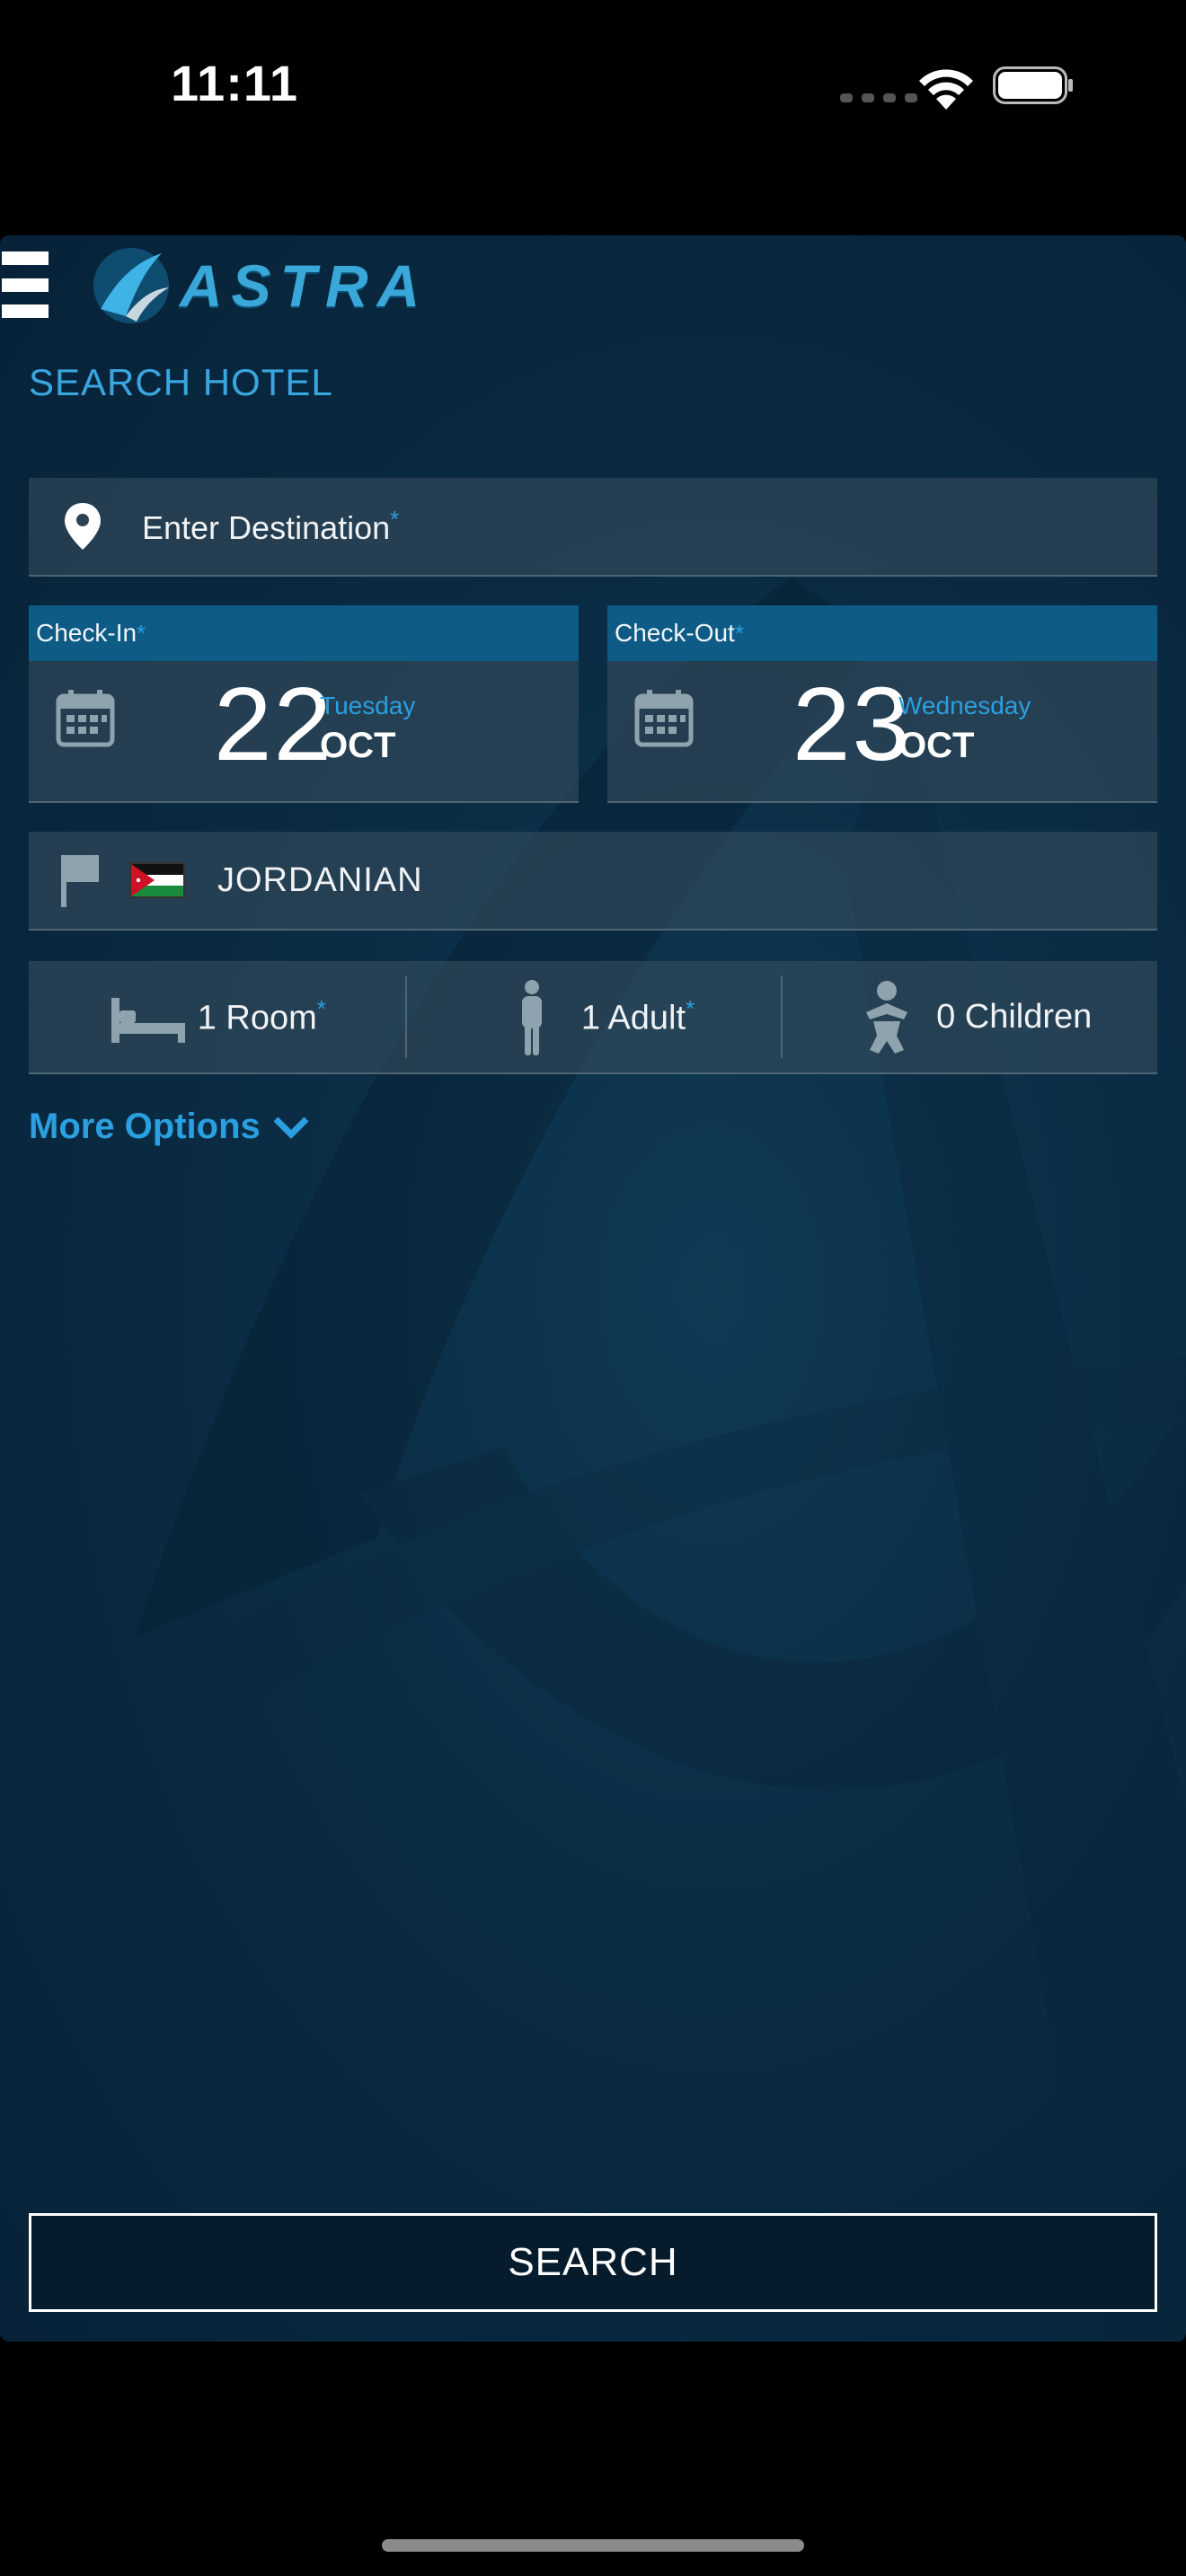 This screenshot has width=1186, height=2576. What do you see at coordinates (181, 382) in the screenshot?
I see `page-title: SEARCH HOTEL` at bounding box center [181, 382].